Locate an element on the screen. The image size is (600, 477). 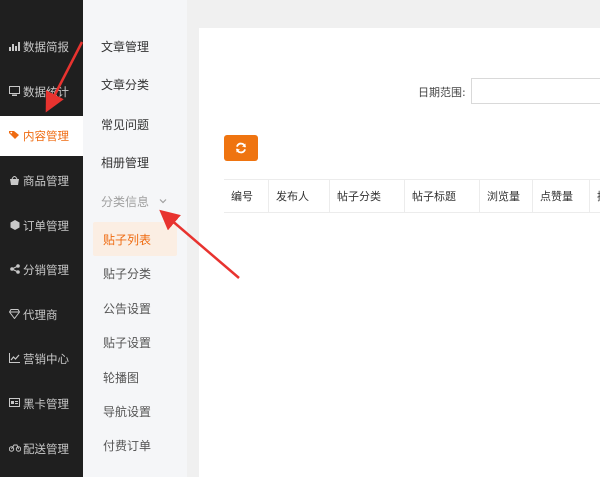
sidebar-item-distribution-management: 分销管理 is located at coordinates (41, 270).